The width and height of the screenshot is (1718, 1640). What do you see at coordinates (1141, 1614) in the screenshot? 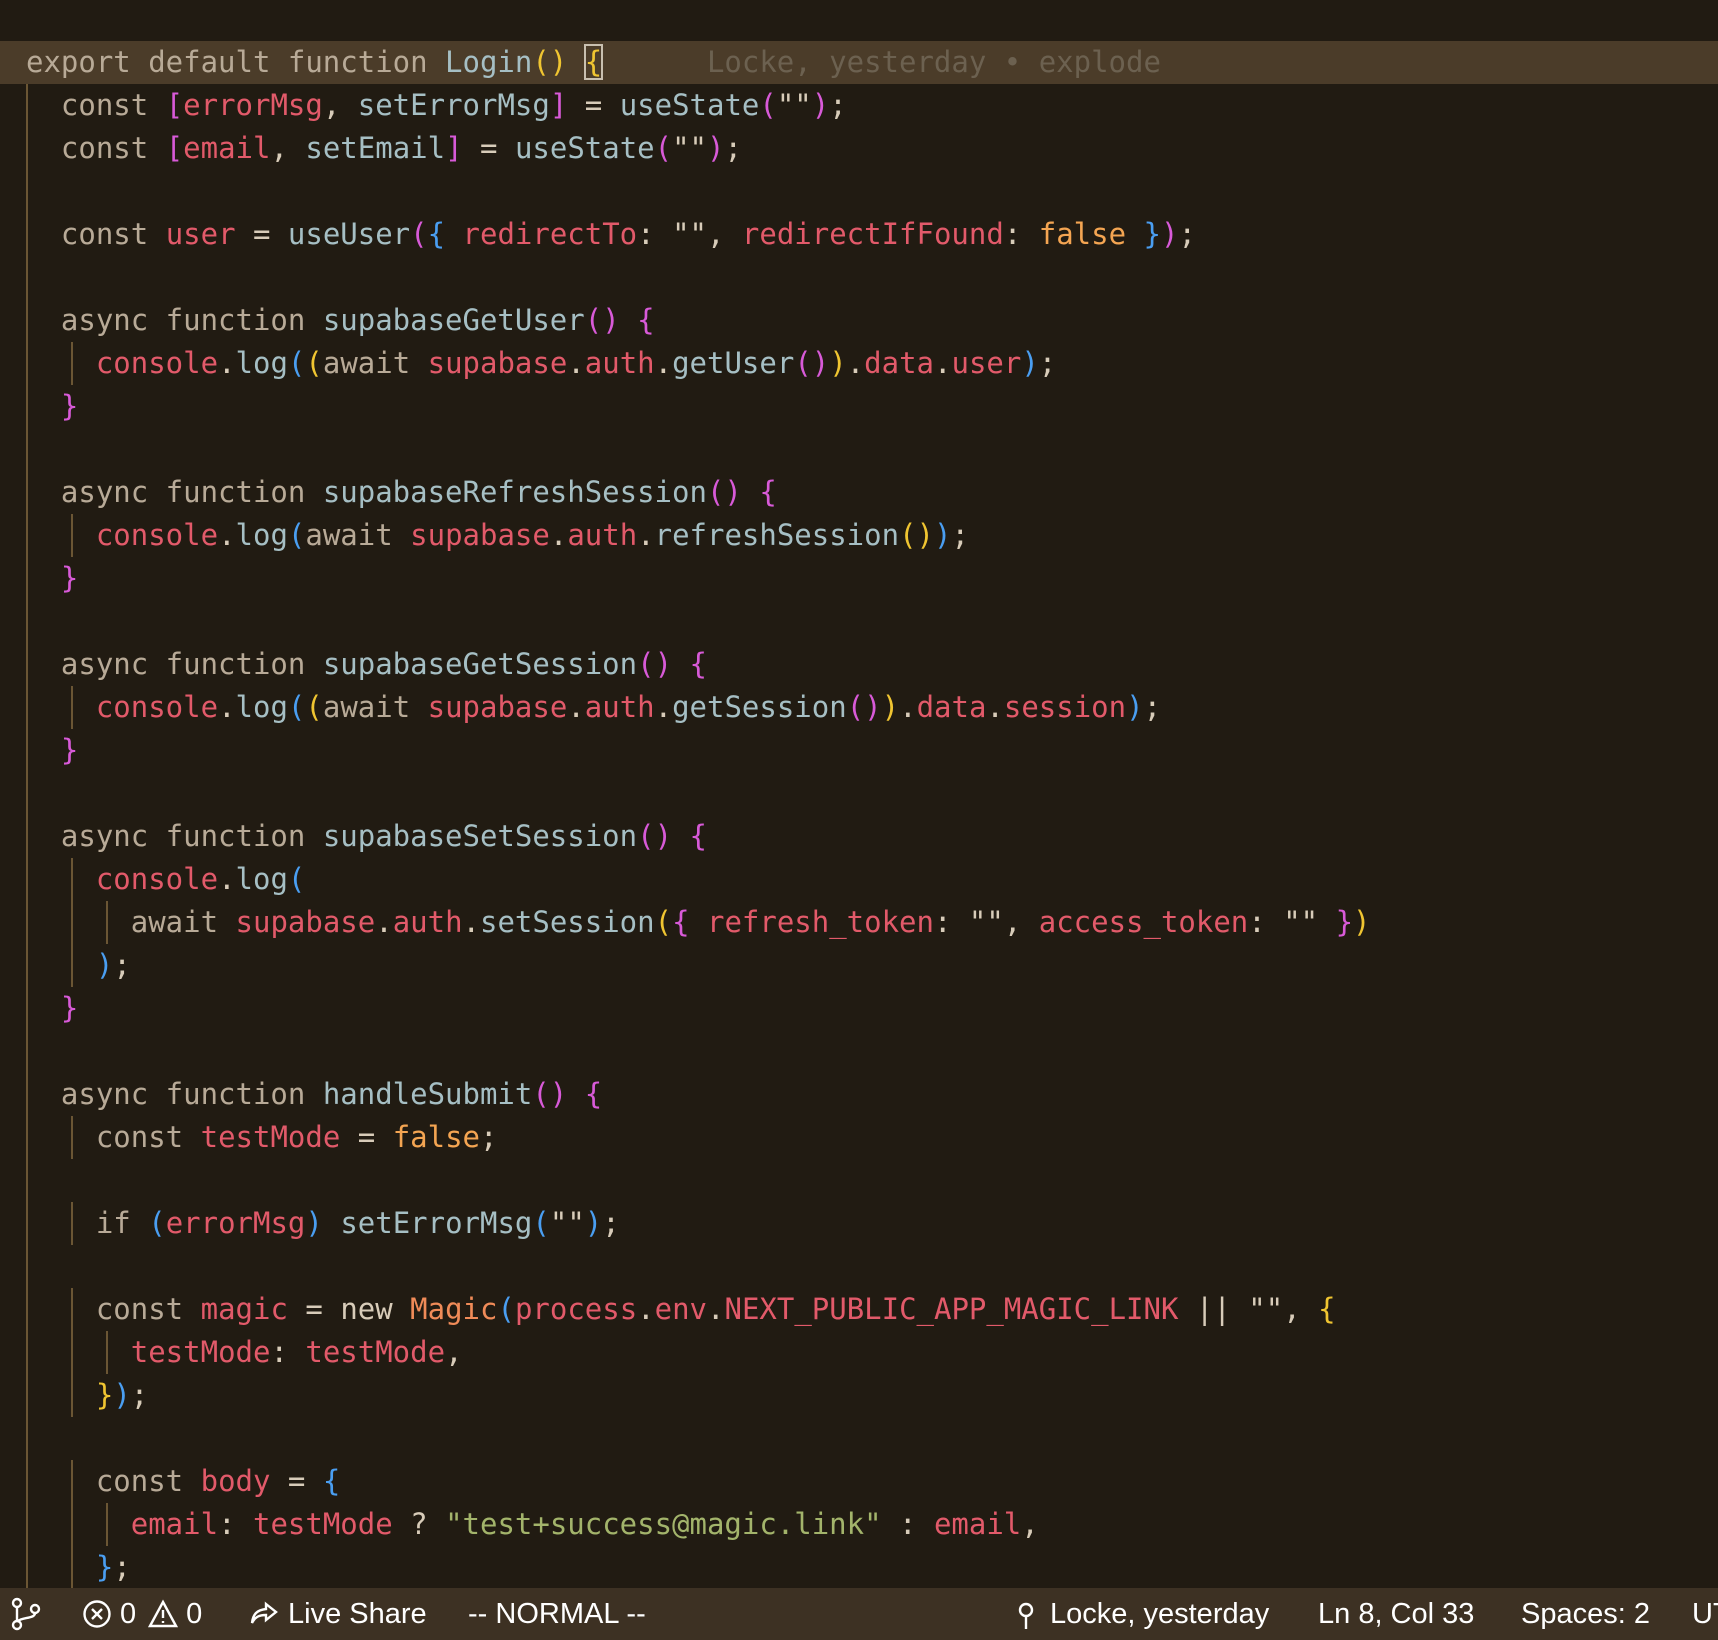
I see `git-blame-status: Locke, yesterday` at bounding box center [1141, 1614].